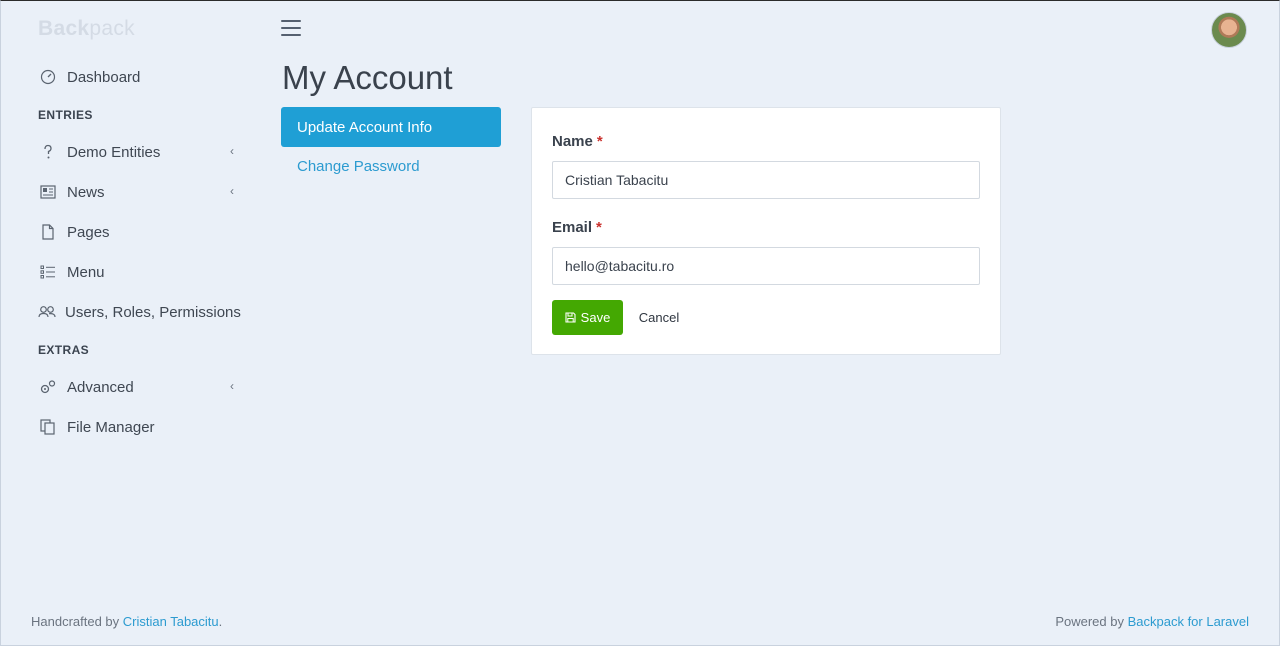 The width and height of the screenshot is (1280, 646). What do you see at coordinates (48, 152) in the screenshot?
I see `question-icon` at bounding box center [48, 152].